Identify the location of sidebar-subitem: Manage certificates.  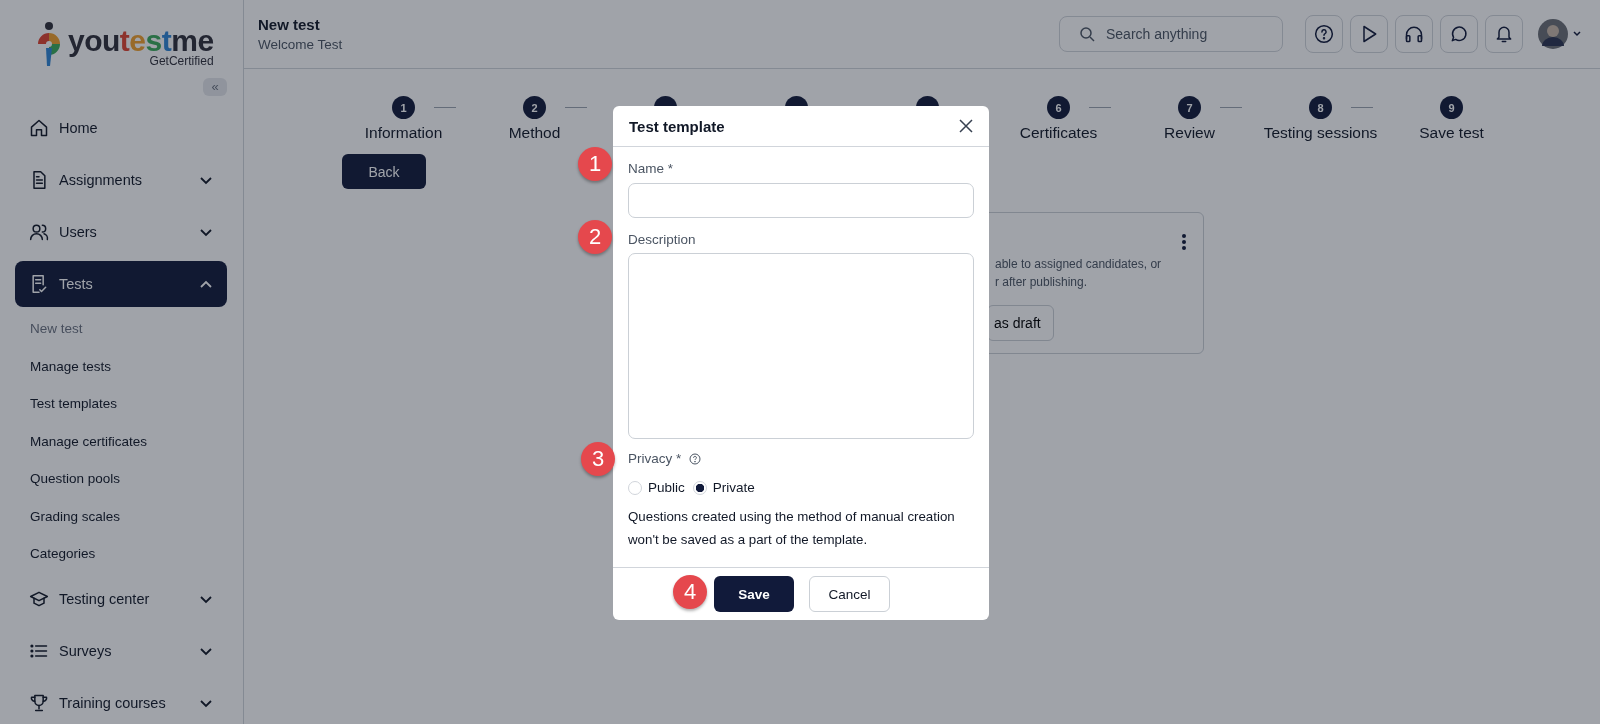
(121, 441).